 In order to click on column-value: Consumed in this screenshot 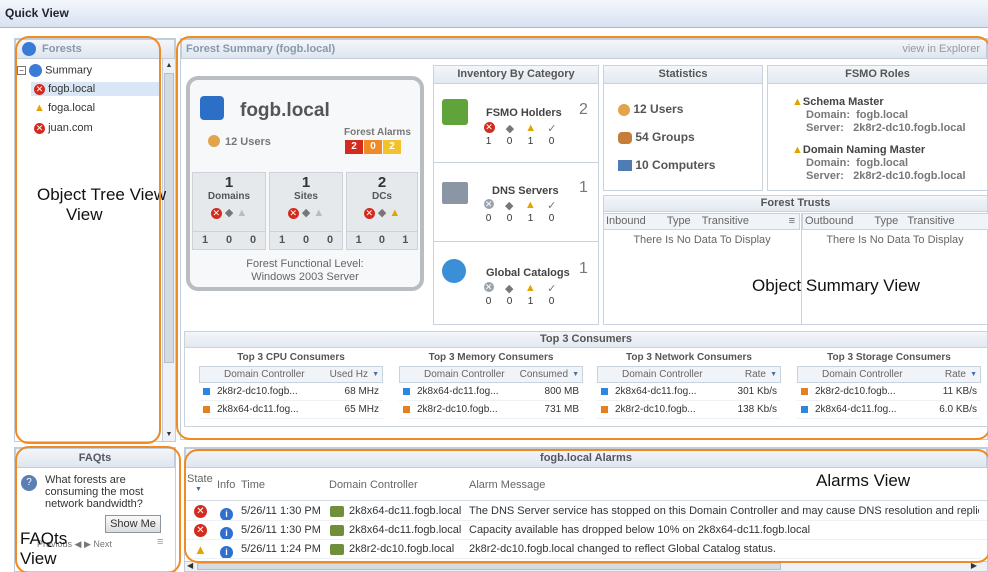, I will do `click(544, 374)`.